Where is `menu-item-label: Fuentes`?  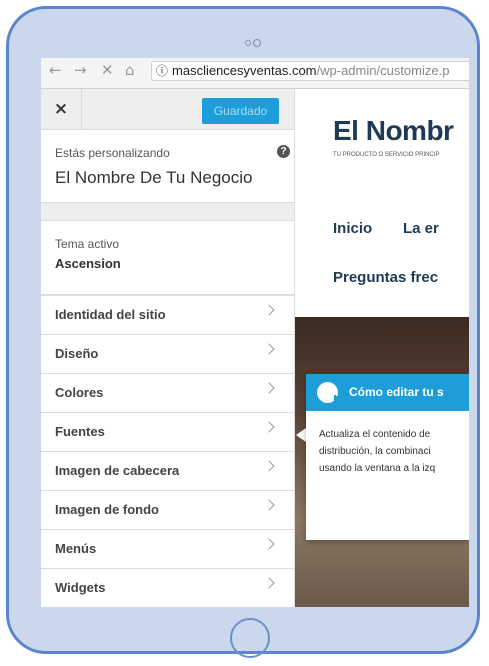 menu-item-label: Fuentes is located at coordinates (80, 431).